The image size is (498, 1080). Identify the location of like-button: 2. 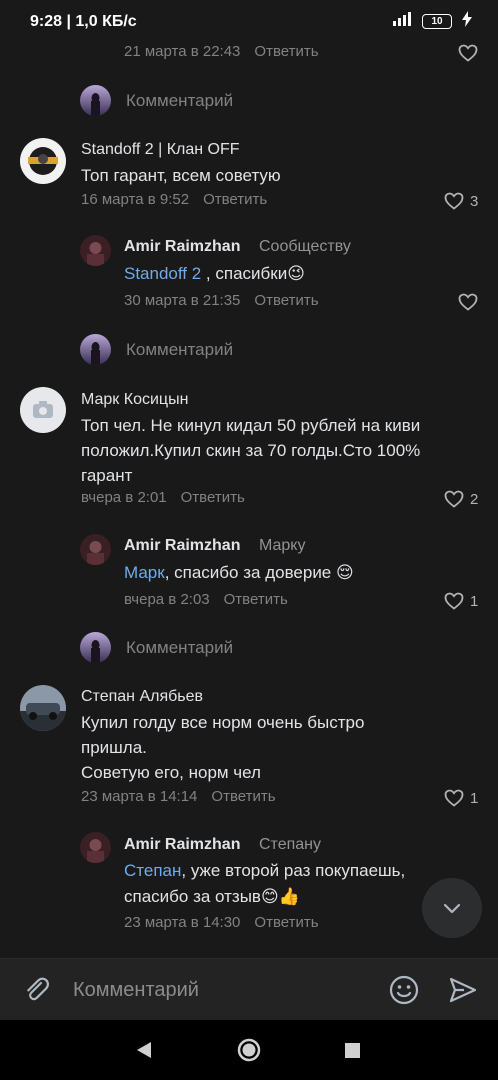
(461, 499).